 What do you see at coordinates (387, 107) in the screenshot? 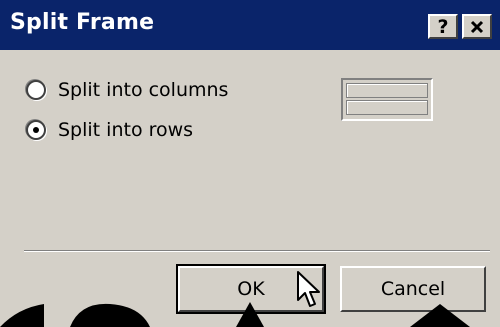
I see `preview-row-bottom` at bounding box center [387, 107].